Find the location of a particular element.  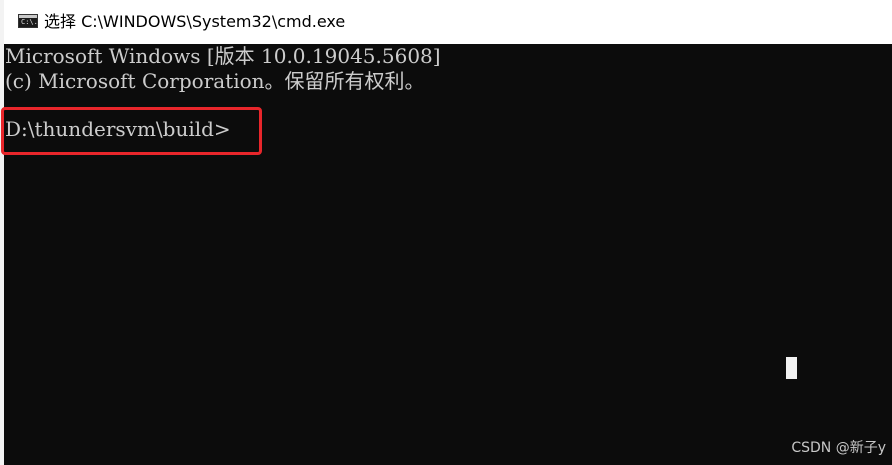

cmd-console-icon: C:\. is located at coordinates (28, 21).